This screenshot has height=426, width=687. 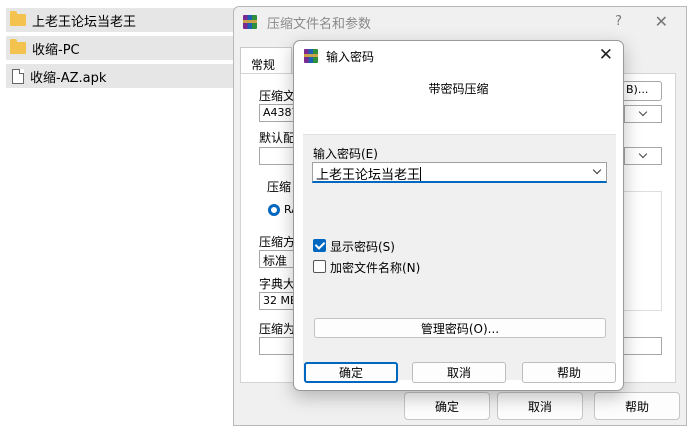 What do you see at coordinates (637, 406) in the screenshot?
I see `archive-help-button: 帮助` at bounding box center [637, 406].